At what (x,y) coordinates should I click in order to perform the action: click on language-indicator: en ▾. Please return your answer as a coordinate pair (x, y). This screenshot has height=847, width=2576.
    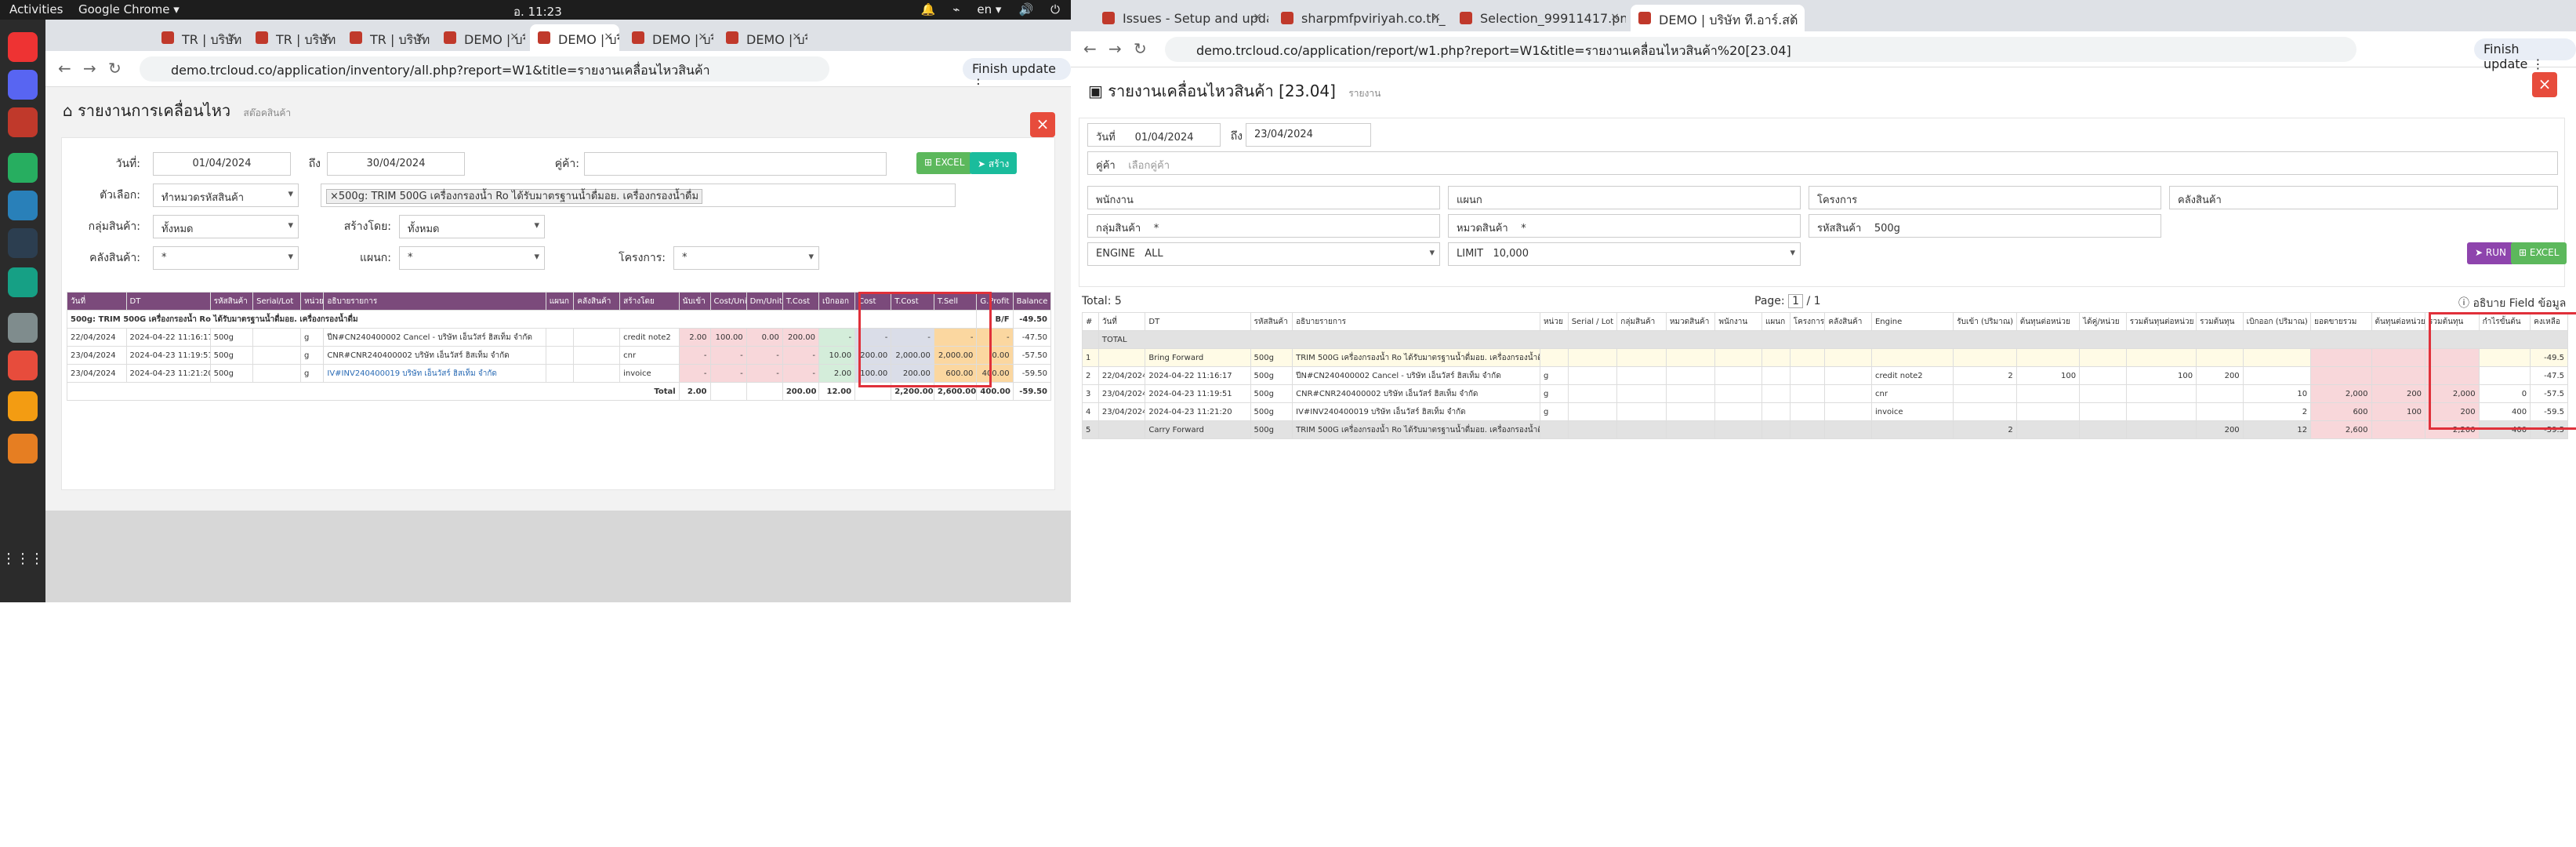
    Looking at the image, I should click on (989, 9).